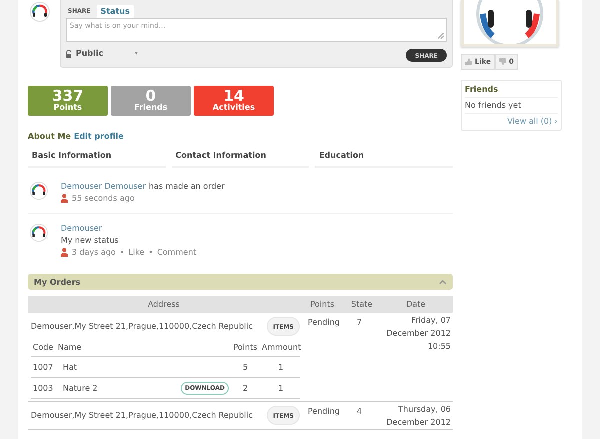 This screenshot has height=439, width=600. Describe the element at coordinates (416, 304) in the screenshot. I see `column-header: Date` at that location.